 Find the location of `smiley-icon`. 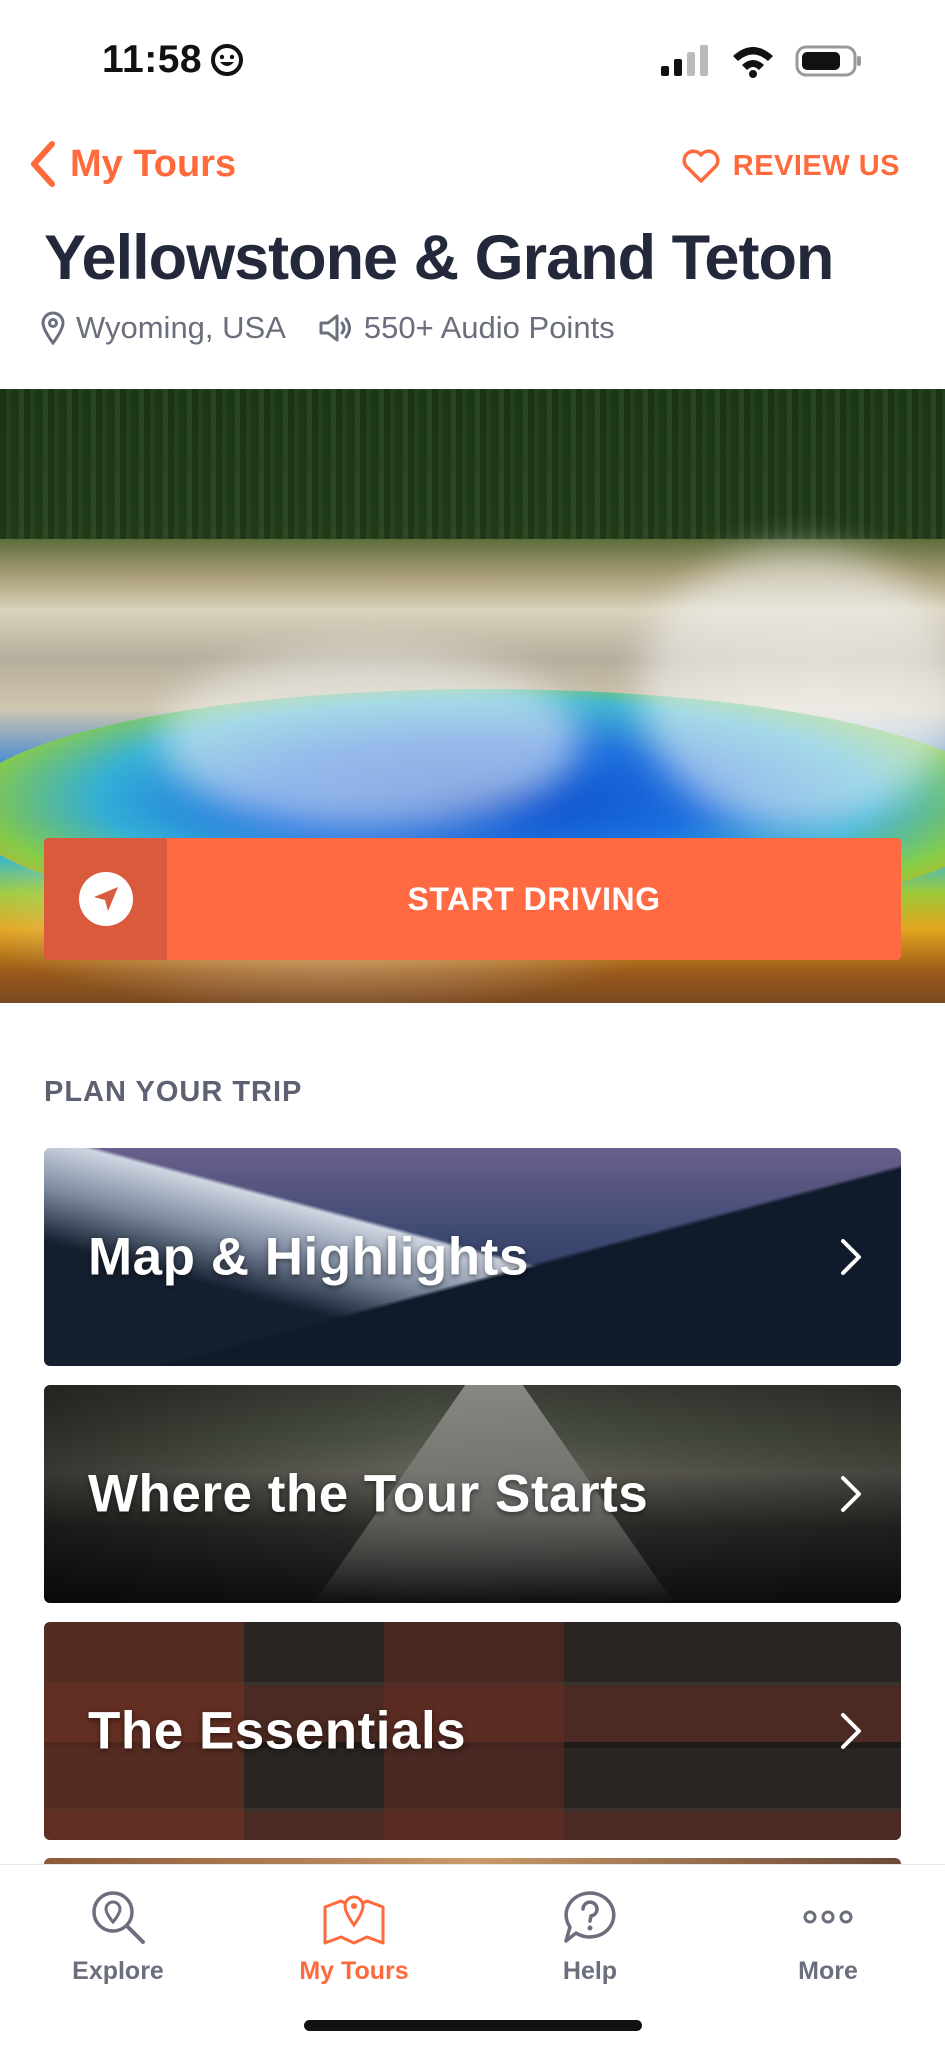

smiley-icon is located at coordinates (227, 60).